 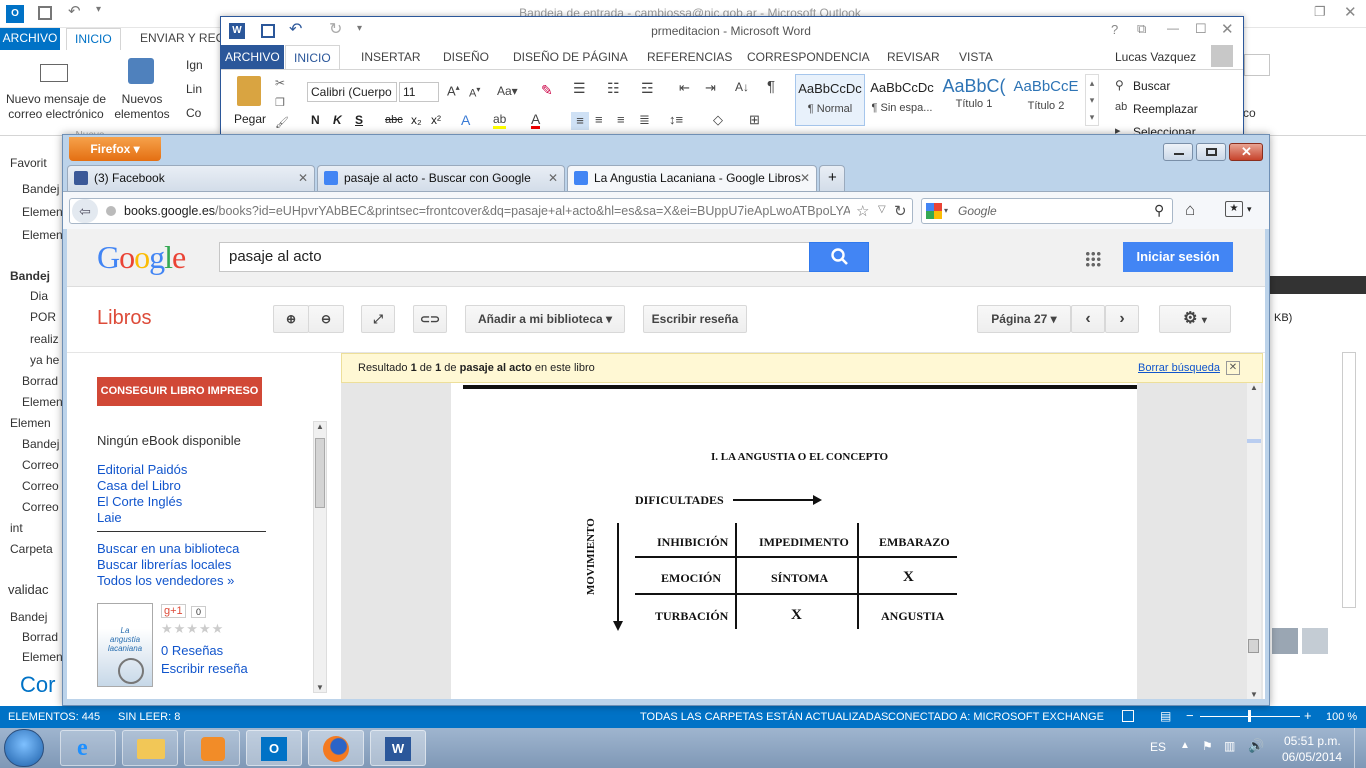 What do you see at coordinates (268, 31) in the screenshot?
I see `save-icon` at bounding box center [268, 31].